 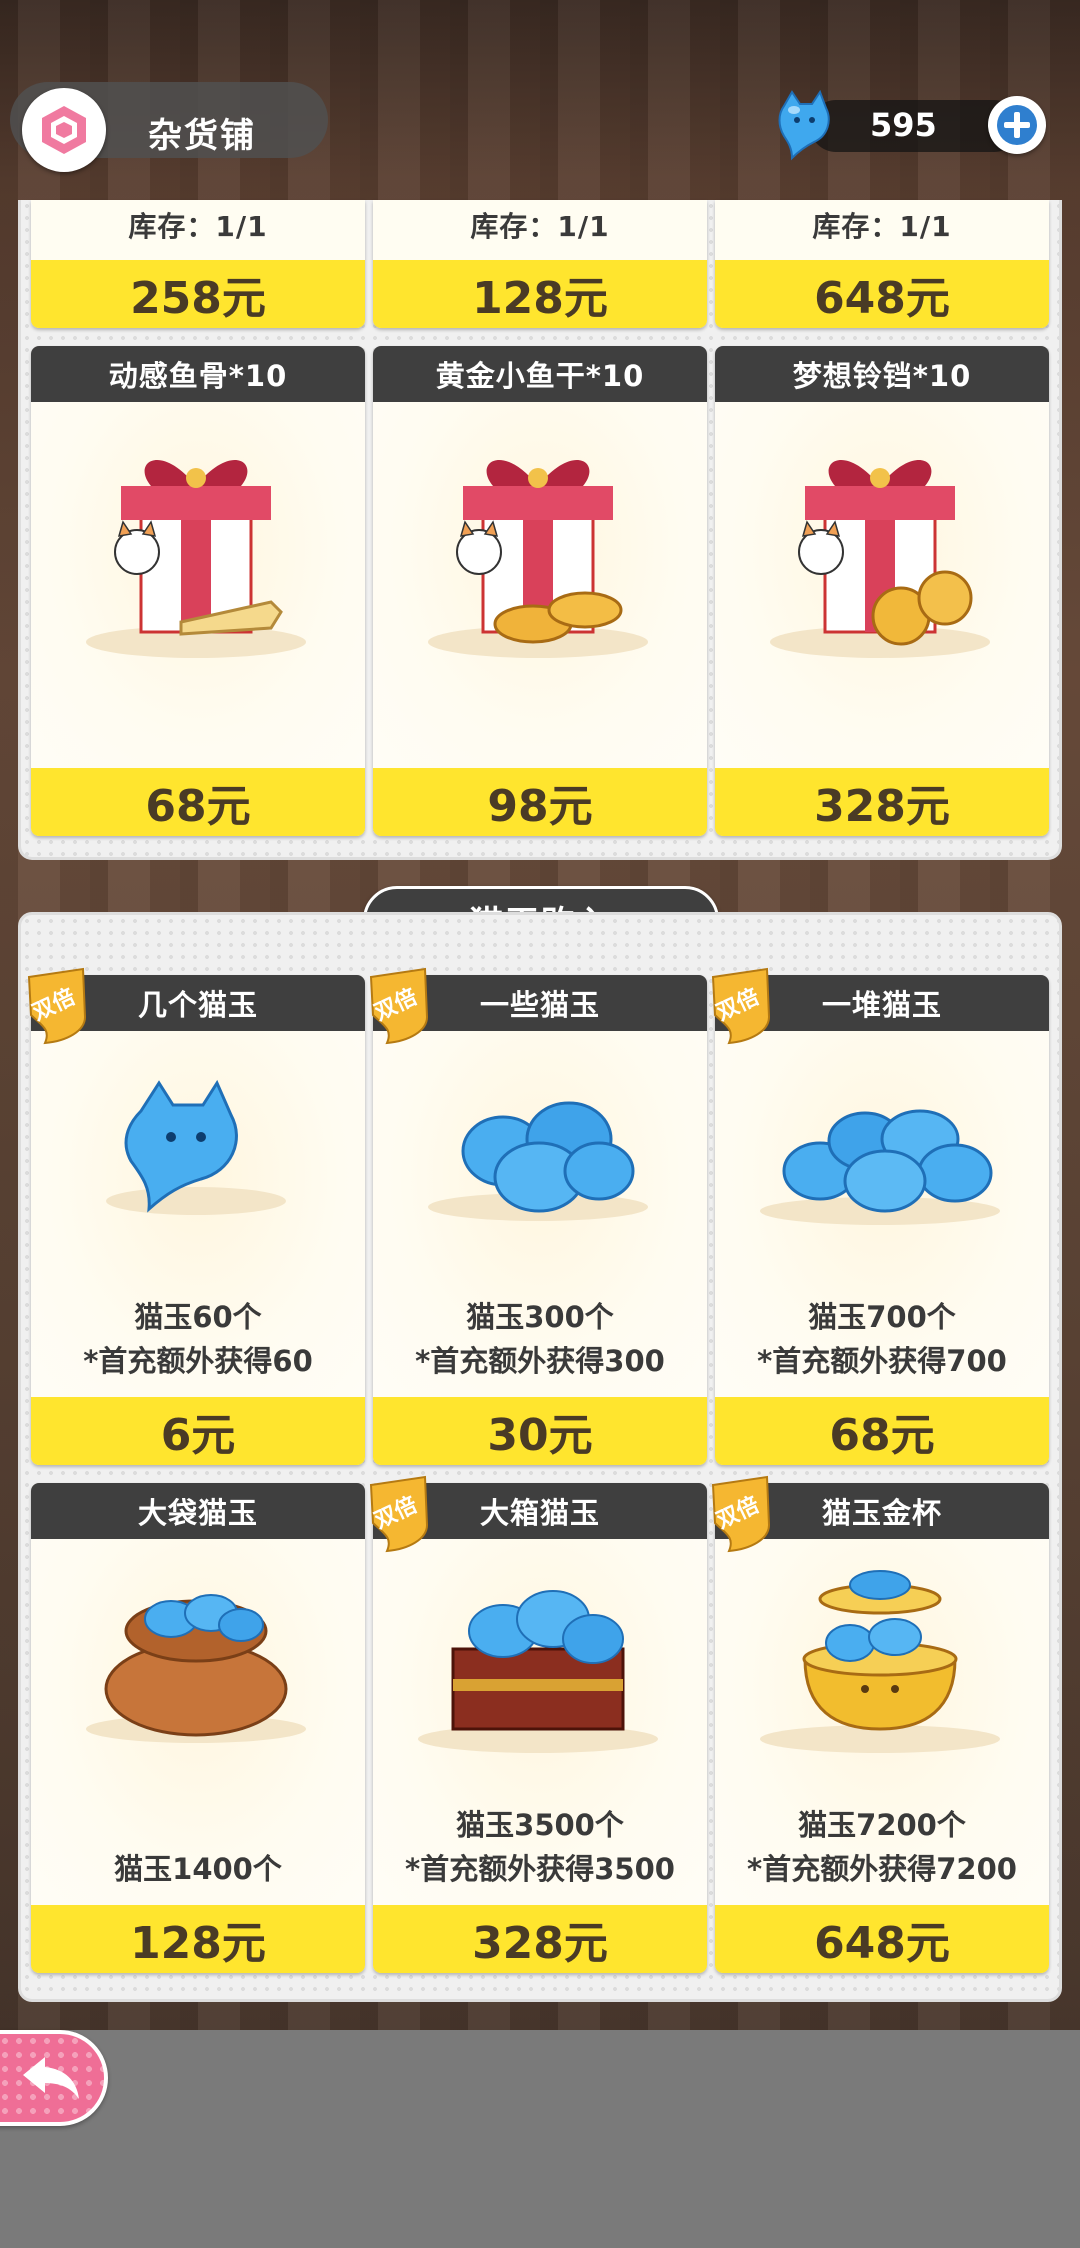 What do you see at coordinates (198, 1869) in the screenshot?
I see `jade-amount: 猫玉1400个` at bounding box center [198, 1869].